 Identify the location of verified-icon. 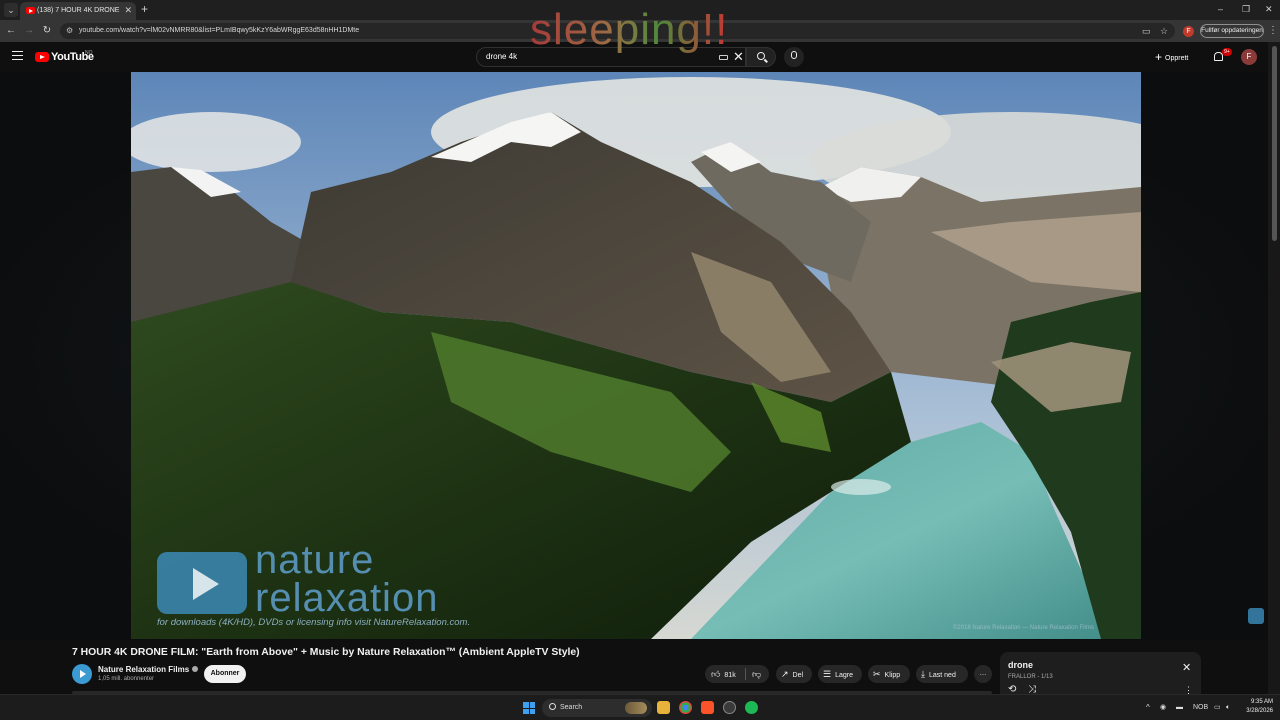
(195, 669).